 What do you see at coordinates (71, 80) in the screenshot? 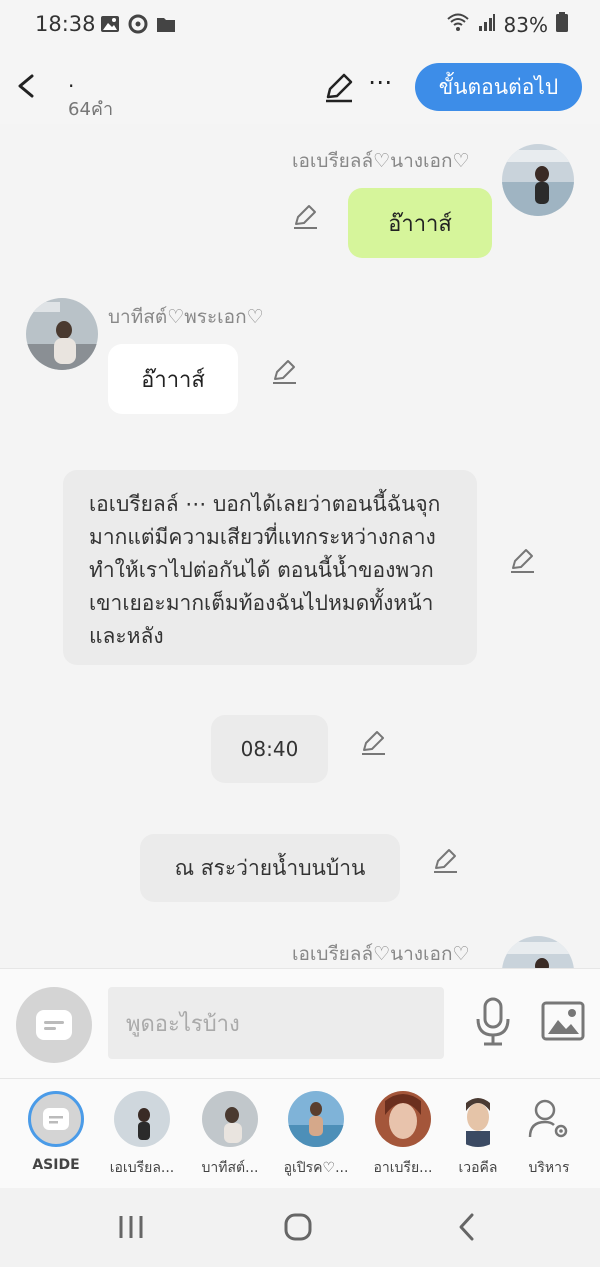
I see `story-title: .` at bounding box center [71, 80].